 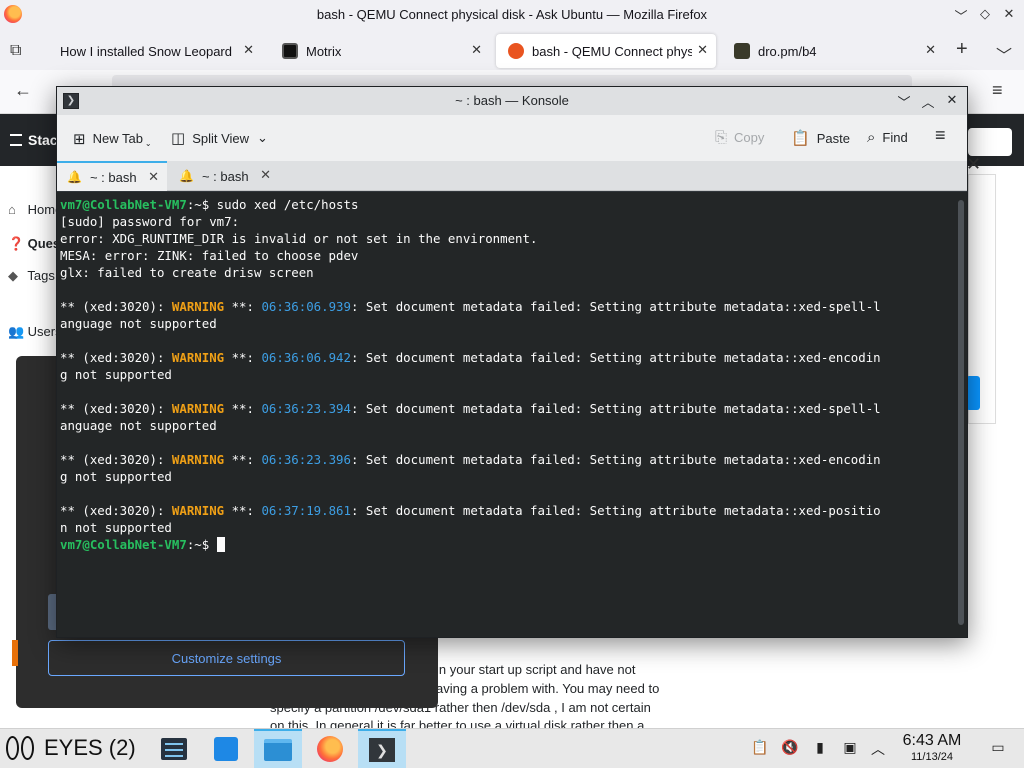 What do you see at coordinates (178, 138) in the screenshot?
I see `split-view-icon: ◫` at bounding box center [178, 138].